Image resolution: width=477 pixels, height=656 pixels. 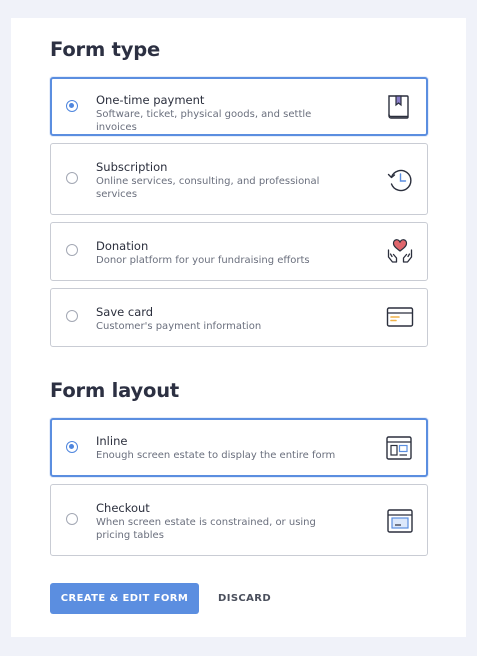 I want to click on form-layout-heading: Form layout, so click(x=115, y=390).